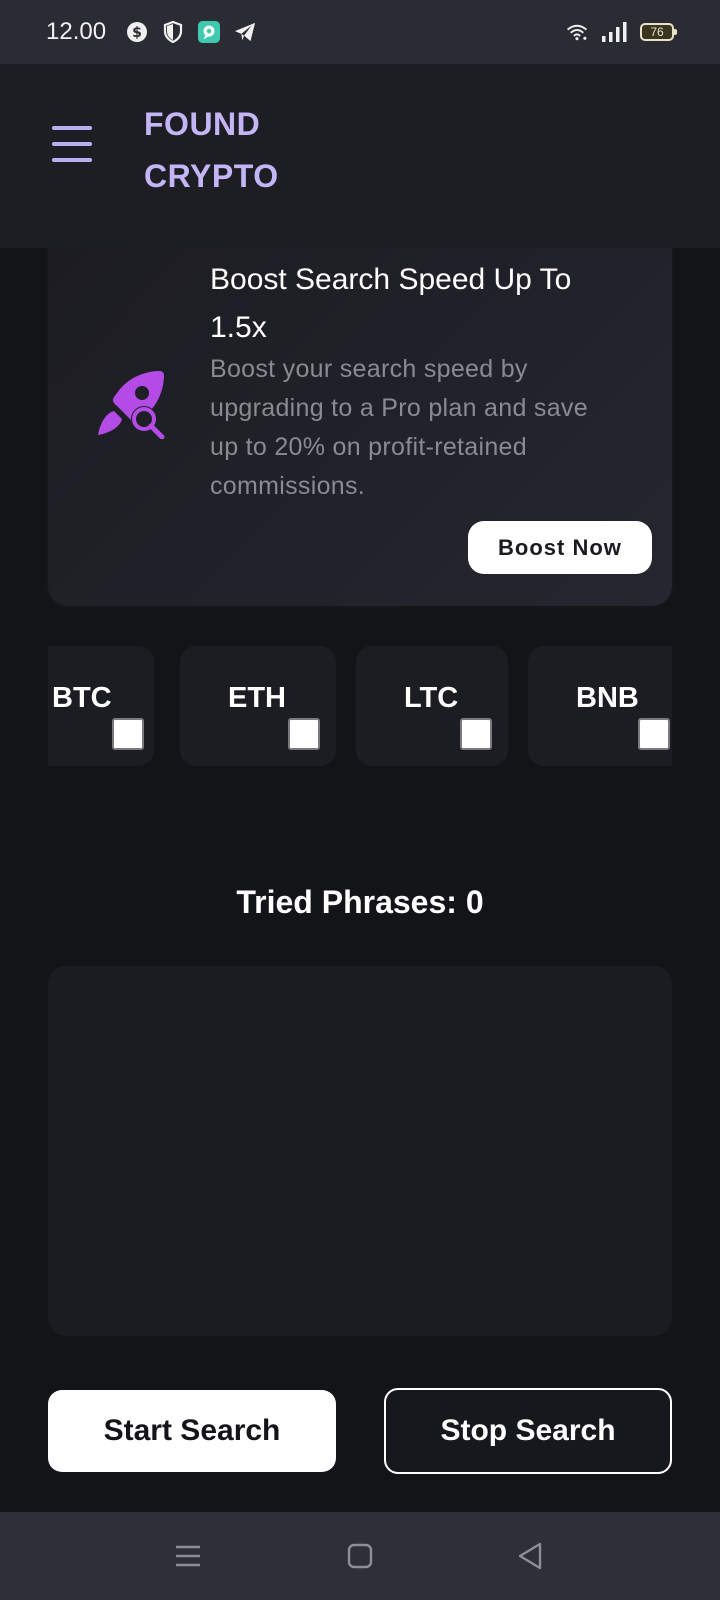  What do you see at coordinates (391, 279) in the screenshot?
I see `promo-title-line1: Boost Search Speed Up To` at bounding box center [391, 279].